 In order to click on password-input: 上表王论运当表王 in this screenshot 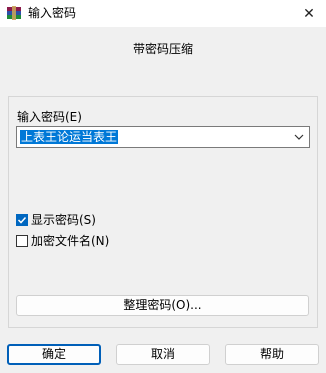, I will do `click(69, 137)`.